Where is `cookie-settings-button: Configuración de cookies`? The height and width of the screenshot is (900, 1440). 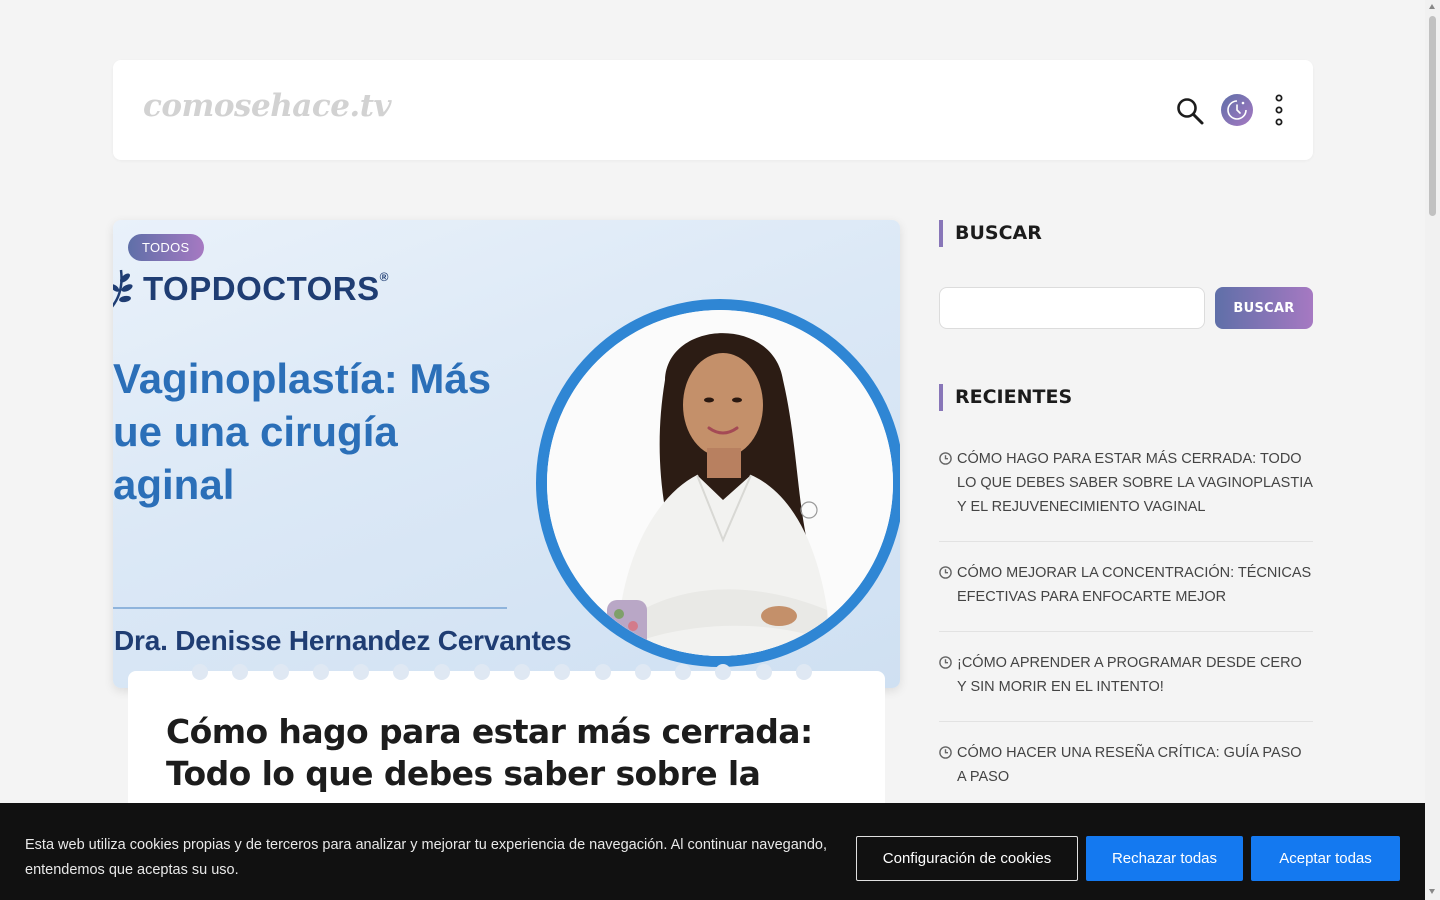 cookie-settings-button: Configuración de cookies is located at coordinates (967, 858).